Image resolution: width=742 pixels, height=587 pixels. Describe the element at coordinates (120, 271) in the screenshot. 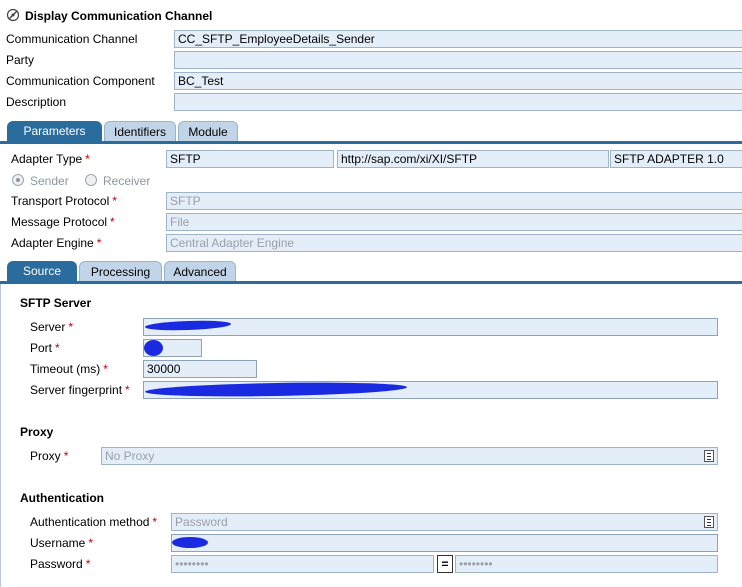

I see `tab-processing: Processing` at that location.